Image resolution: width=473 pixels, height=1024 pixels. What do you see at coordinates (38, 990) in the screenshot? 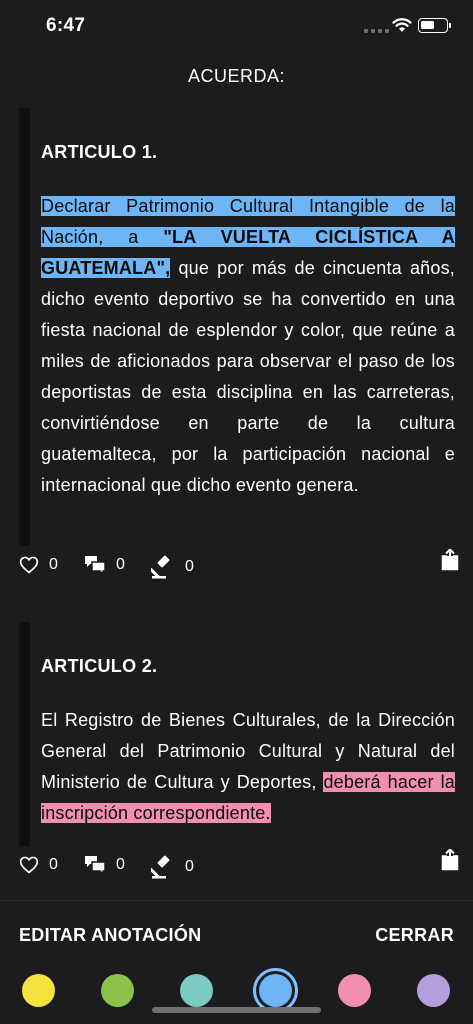
I see `color-swatch-yellow` at bounding box center [38, 990].